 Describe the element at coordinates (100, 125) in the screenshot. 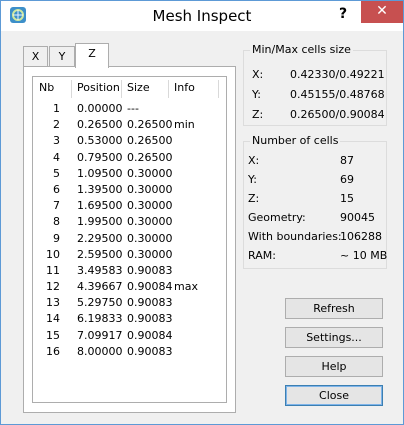

I see `cell-position: 0.26500` at that location.